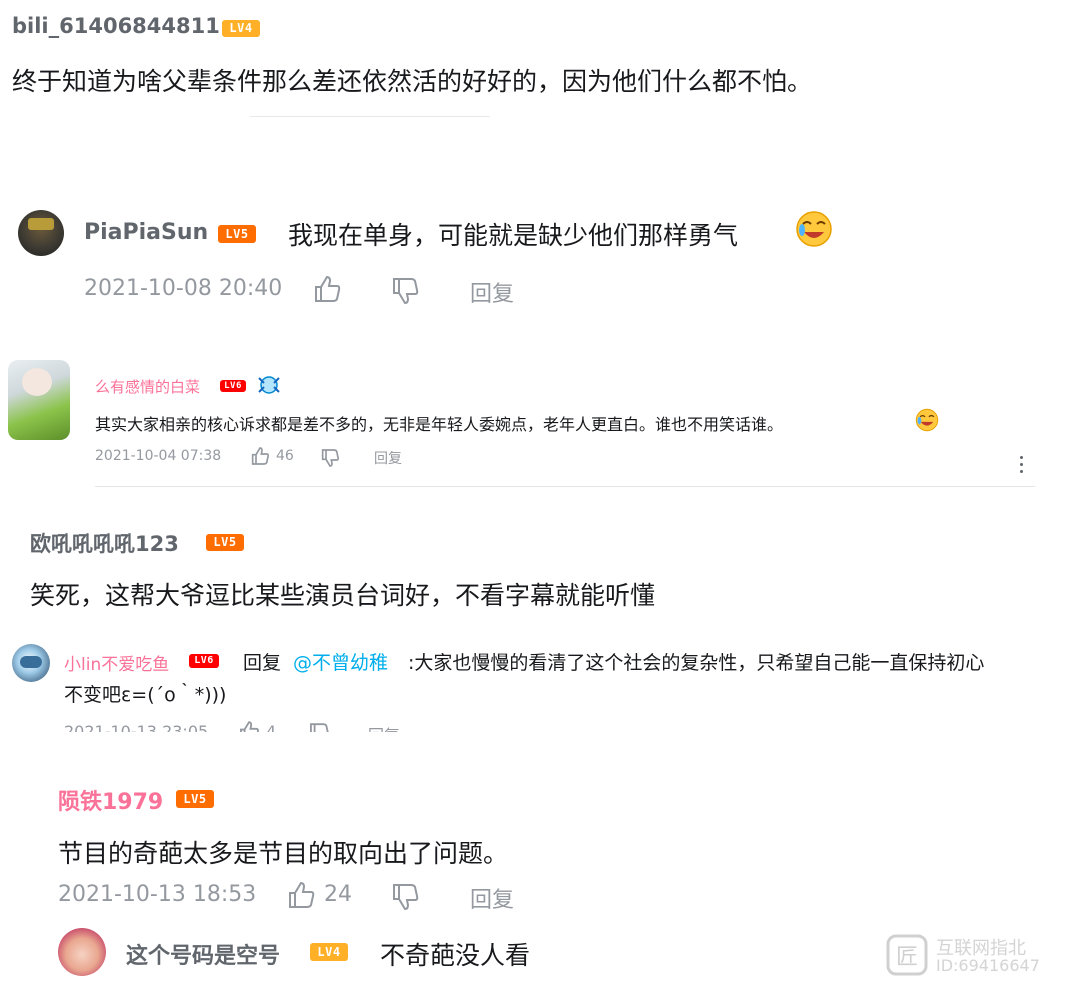  I want to click on svg-text: 匠, so click(907, 957).